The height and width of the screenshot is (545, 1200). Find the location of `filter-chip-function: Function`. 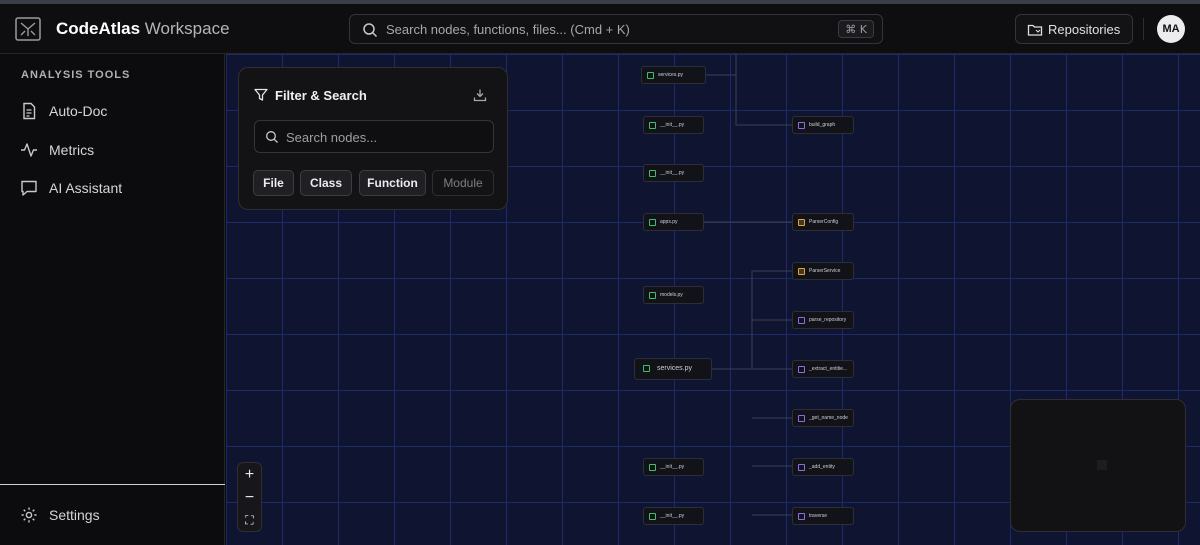

filter-chip-function: Function is located at coordinates (392, 183).